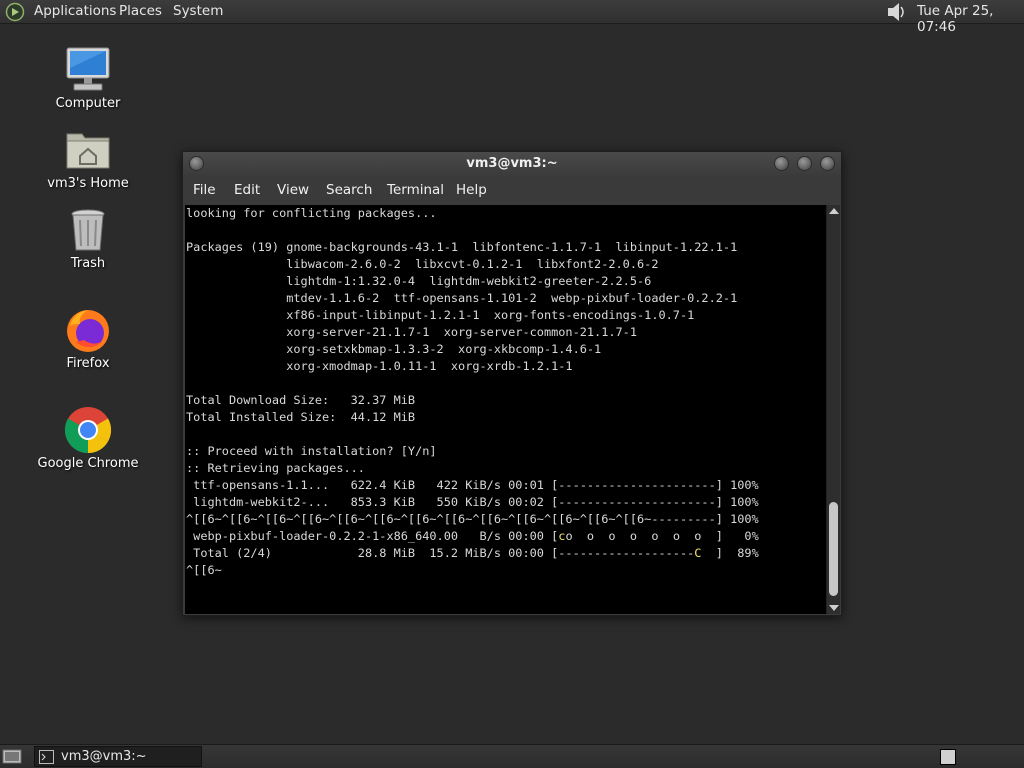  I want to click on menu-file: File, so click(204, 190).